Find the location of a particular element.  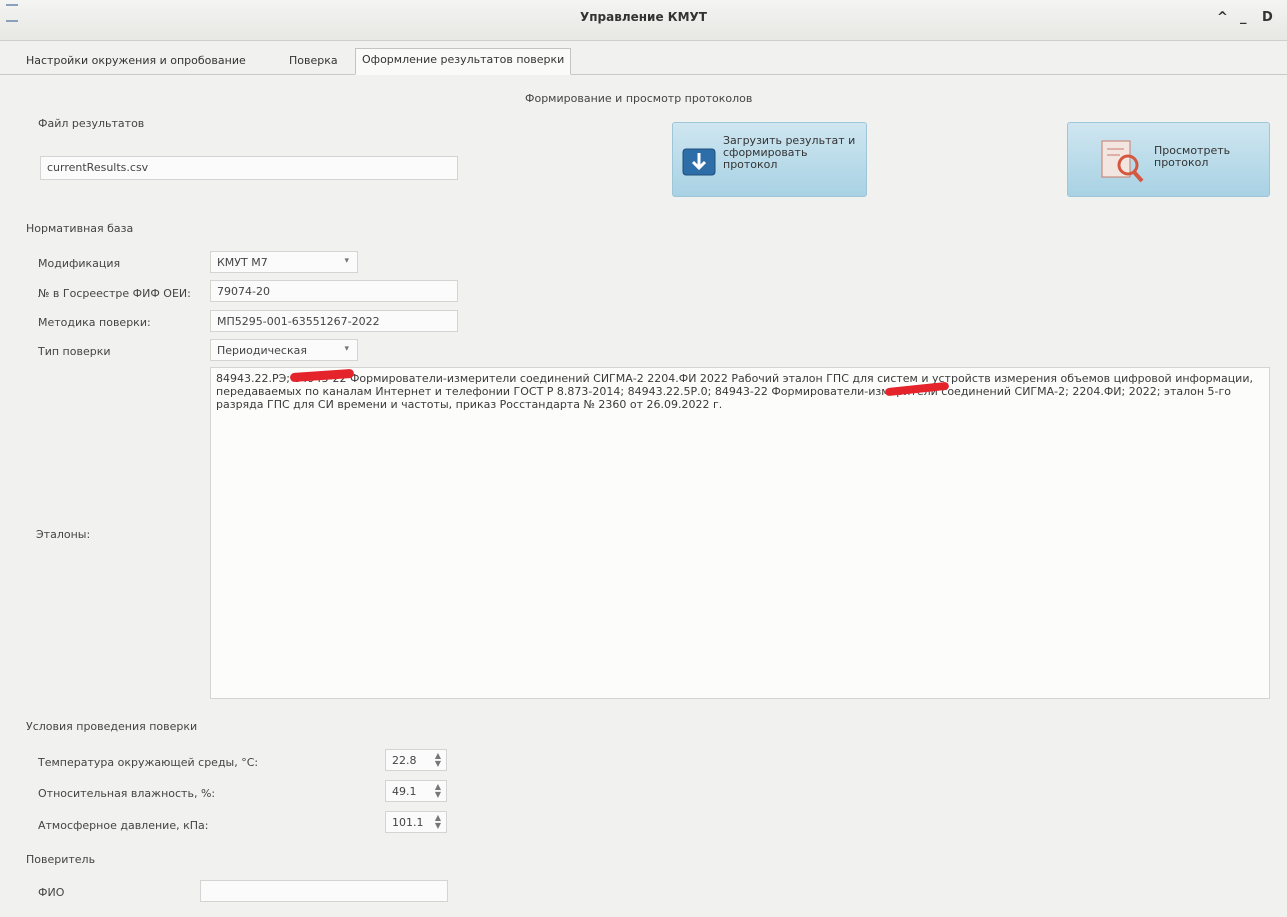

pressure-label: Атмосферное давление, кПа: is located at coordinates (123, 825).